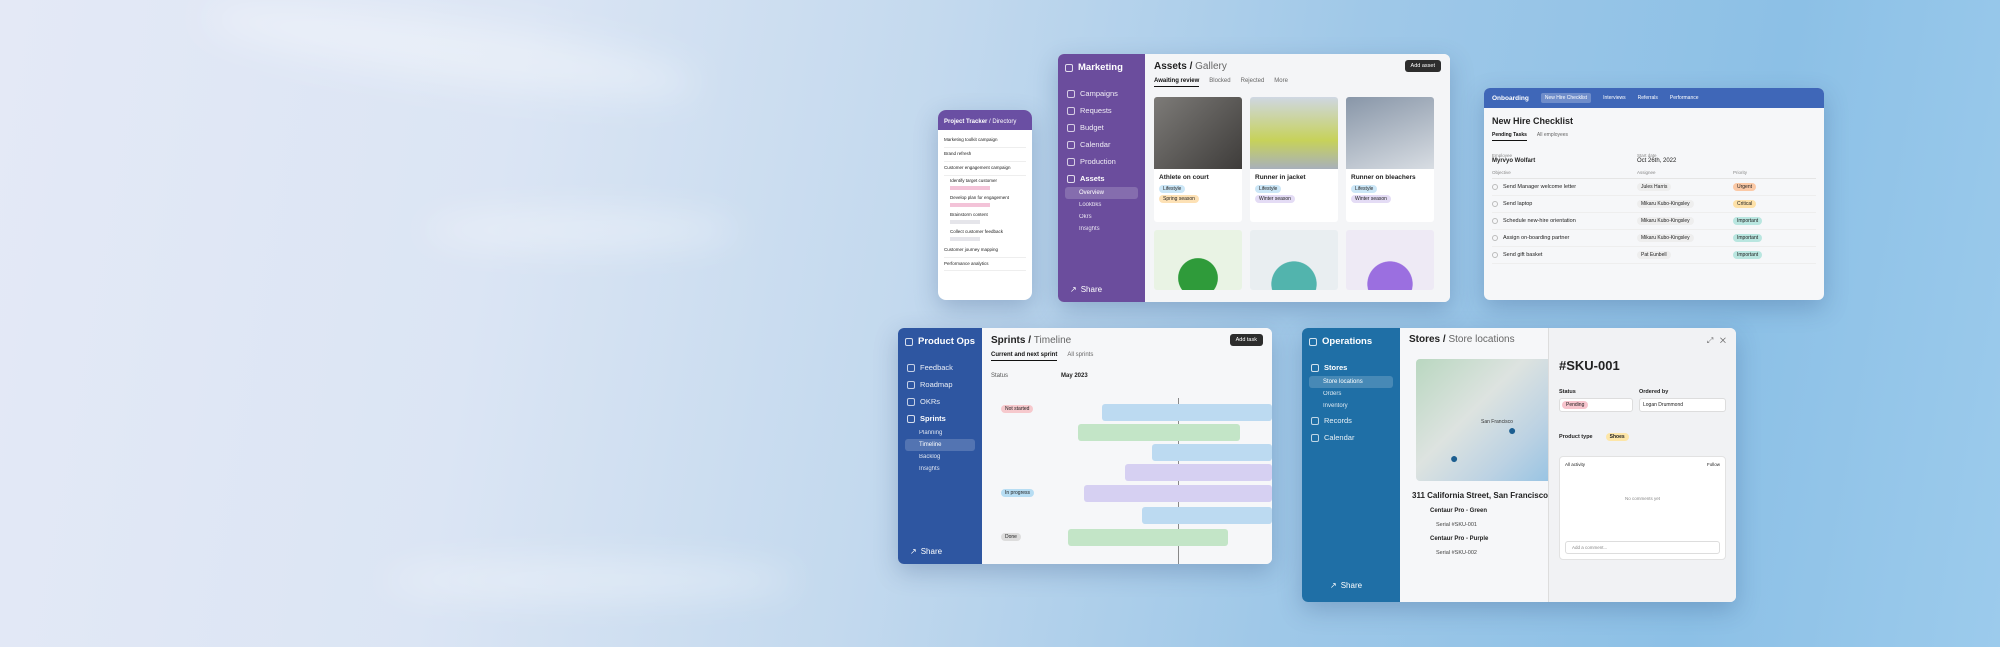  What do you see at coordinates (1422, 66) in the screenshot?
I see `add-asset-button: Add asset` at bounding box center [1422, 66].